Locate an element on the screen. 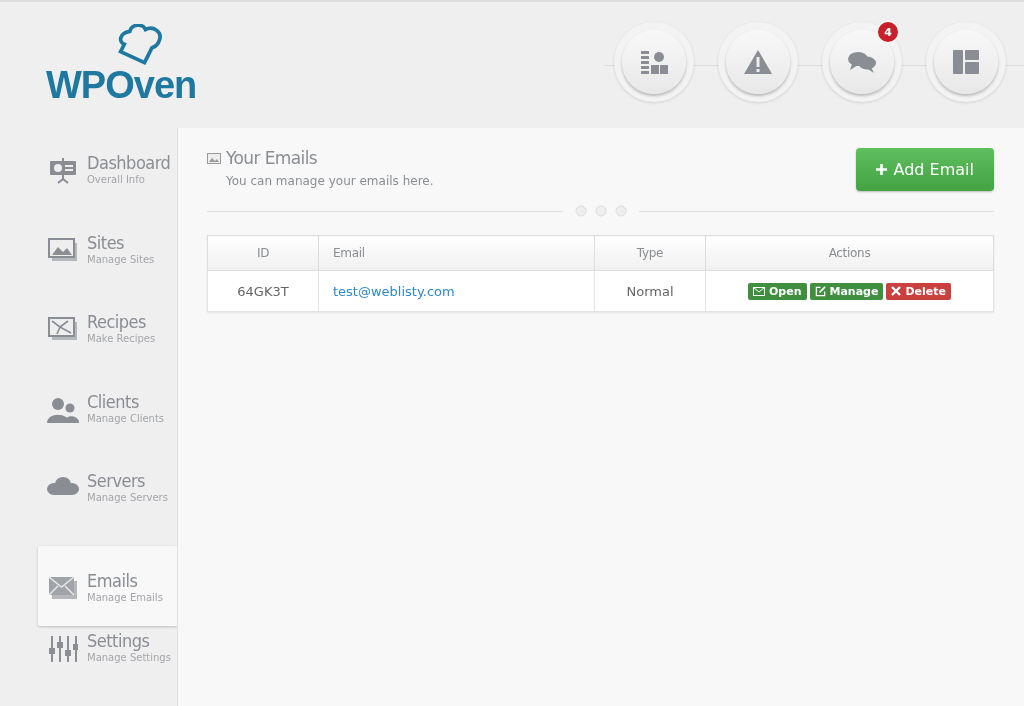  sidebar-item-sublabel: Manage Clients is located at coordinates (126, 418).